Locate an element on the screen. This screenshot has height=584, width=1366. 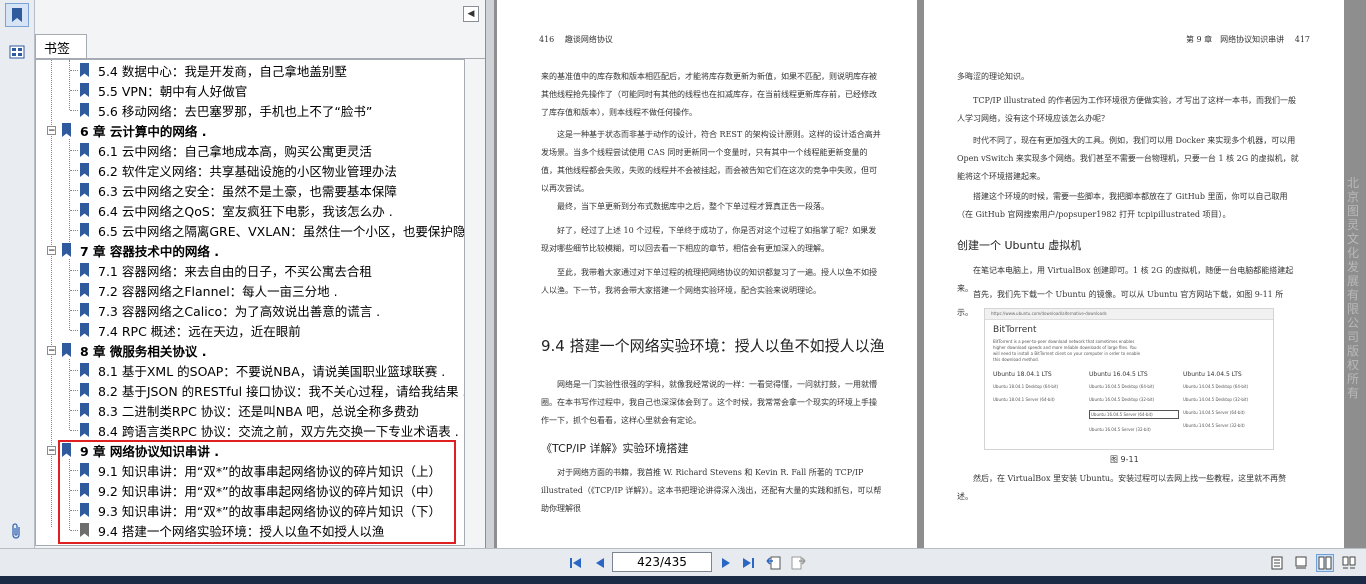
attachments-panel-button is located at coordinates (17, 532).